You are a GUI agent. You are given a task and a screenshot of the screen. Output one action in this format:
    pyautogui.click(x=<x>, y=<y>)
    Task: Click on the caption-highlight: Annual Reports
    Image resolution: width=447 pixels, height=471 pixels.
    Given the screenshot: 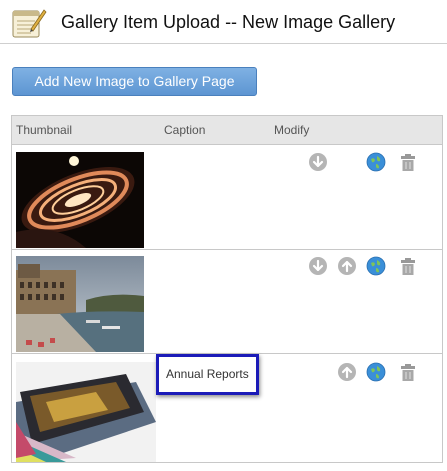 What is the action you would take?
    pyautogui.click(x=207, y=374)
    